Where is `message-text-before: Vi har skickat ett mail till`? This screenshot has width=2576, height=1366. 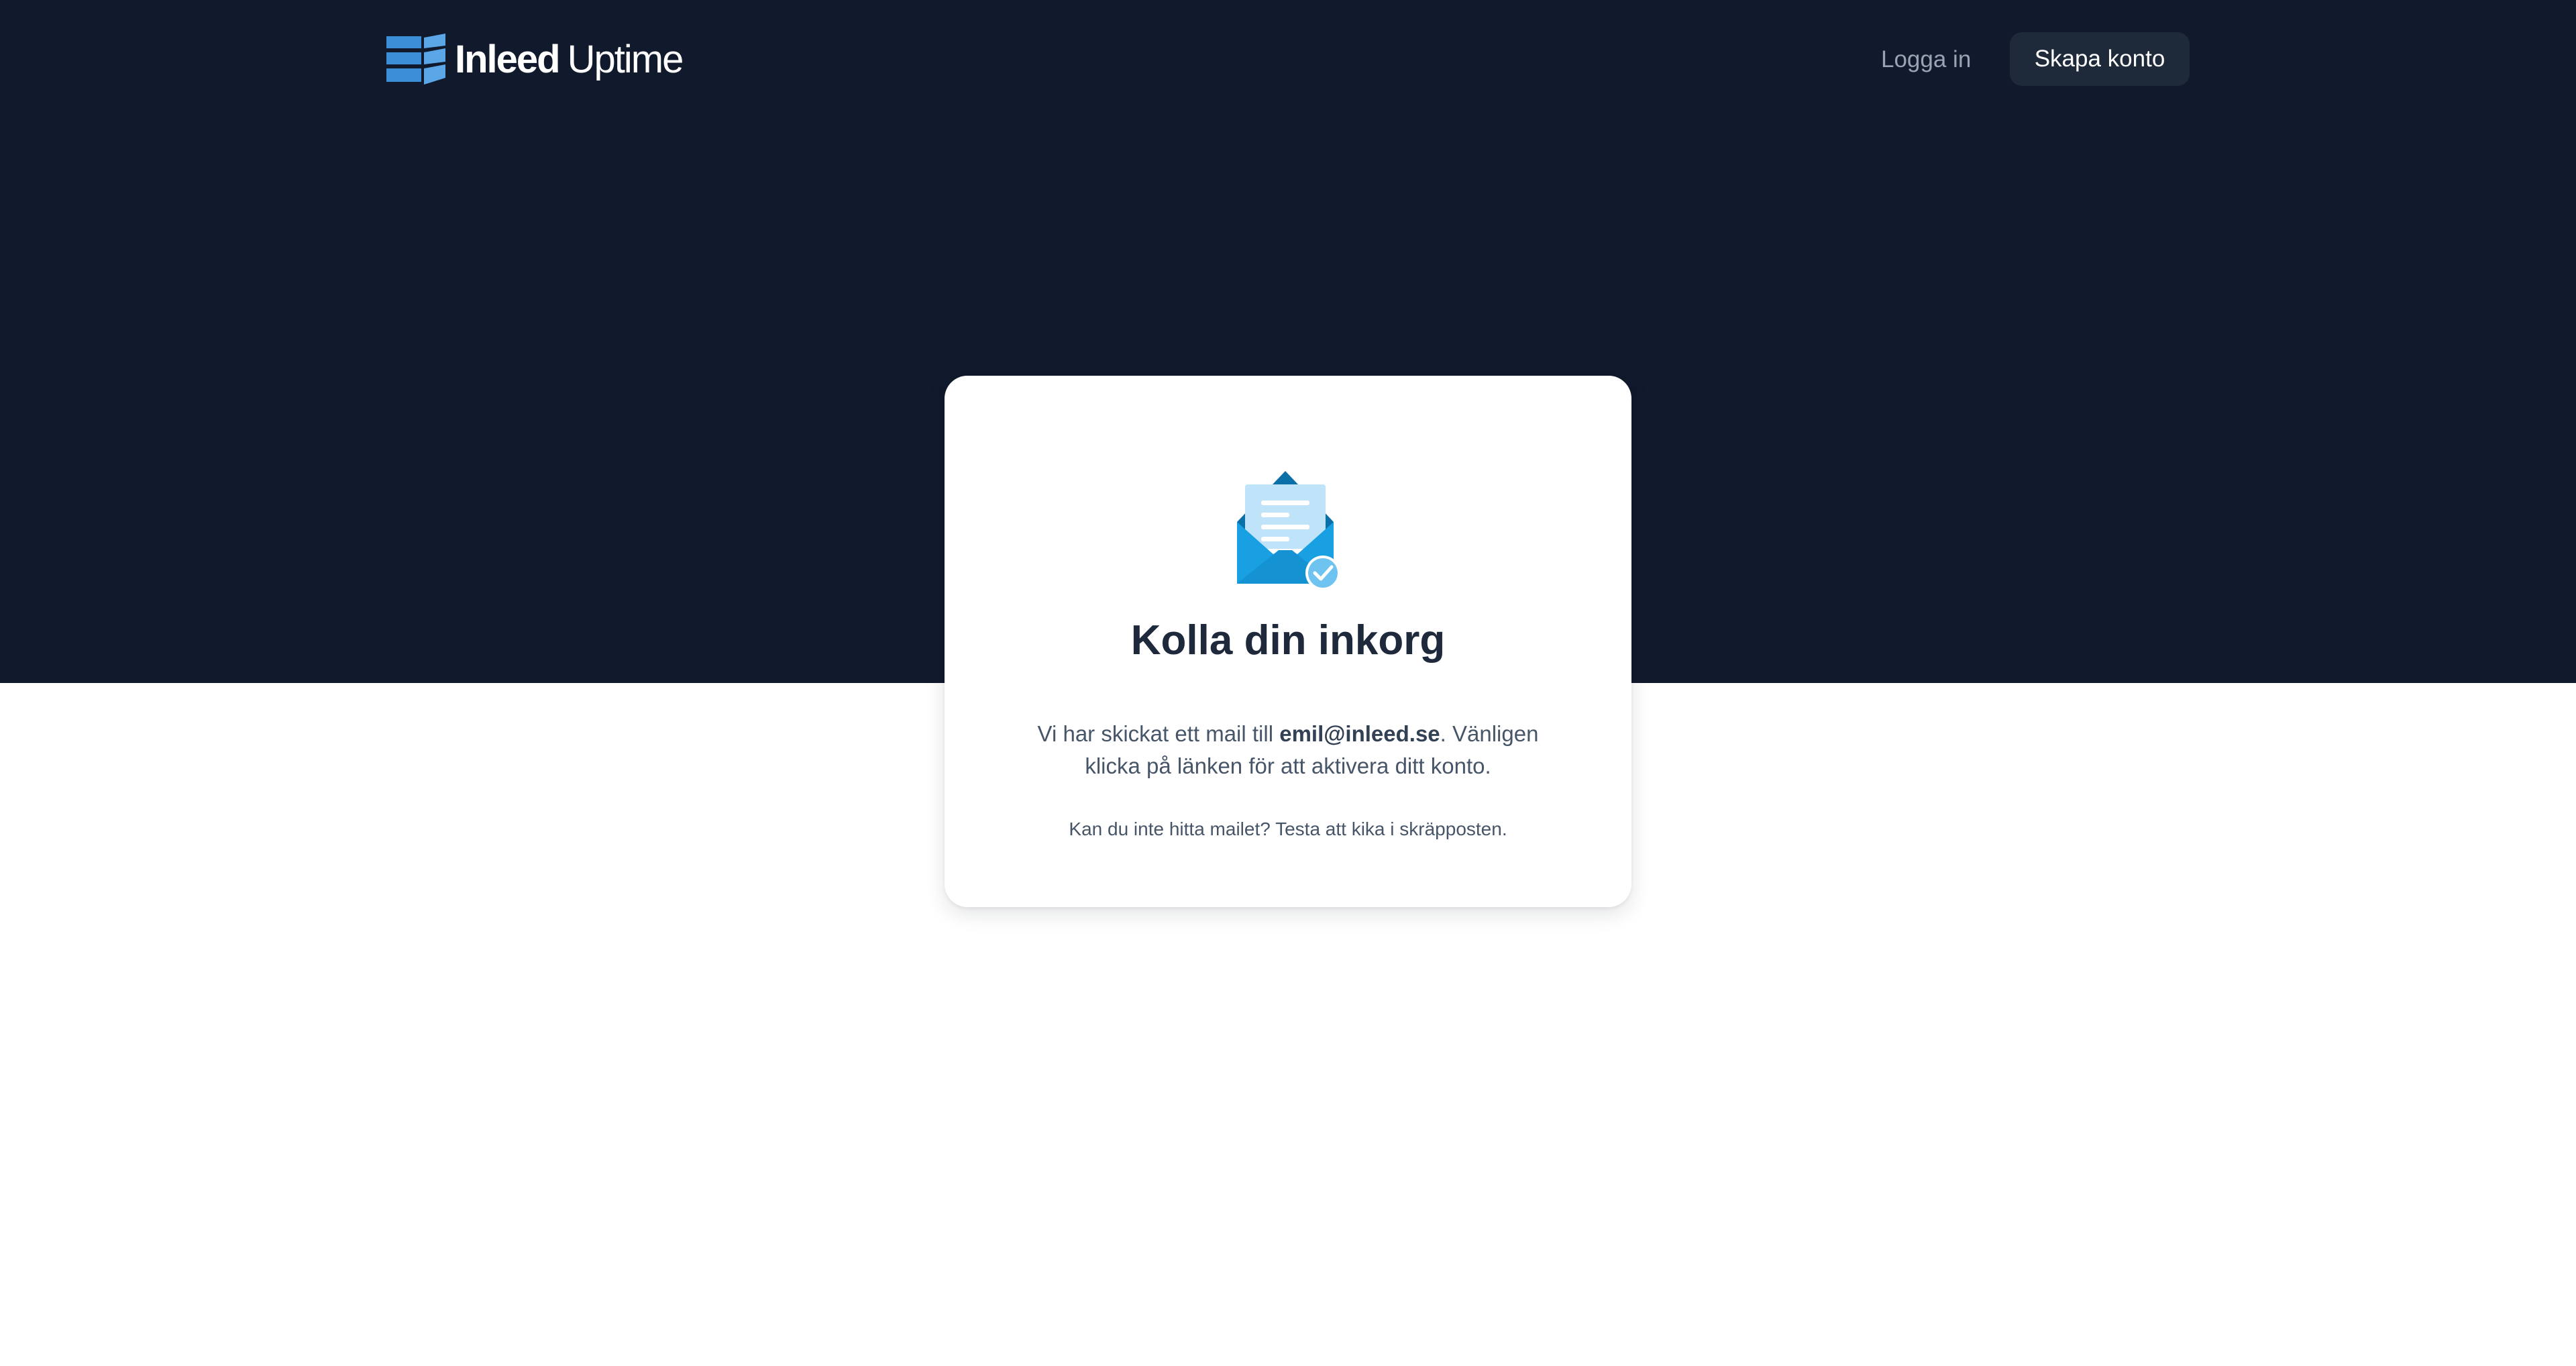
message-text-before: Vi har skickat ett mail till is located at coordinates (1158, 733).